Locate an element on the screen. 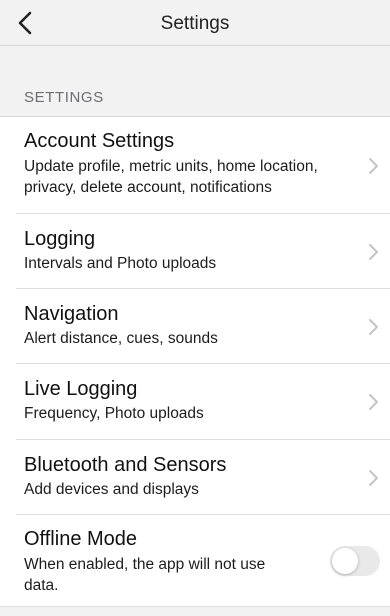  page-title: Settings is located at coordinates (195, 23).